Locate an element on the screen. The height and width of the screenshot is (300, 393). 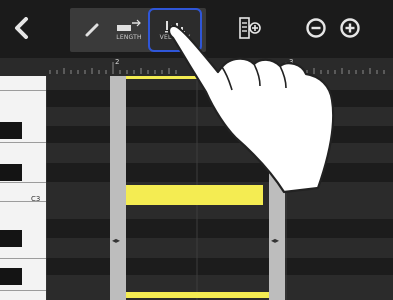
pencil-icon is located at coordinates (92, 30).